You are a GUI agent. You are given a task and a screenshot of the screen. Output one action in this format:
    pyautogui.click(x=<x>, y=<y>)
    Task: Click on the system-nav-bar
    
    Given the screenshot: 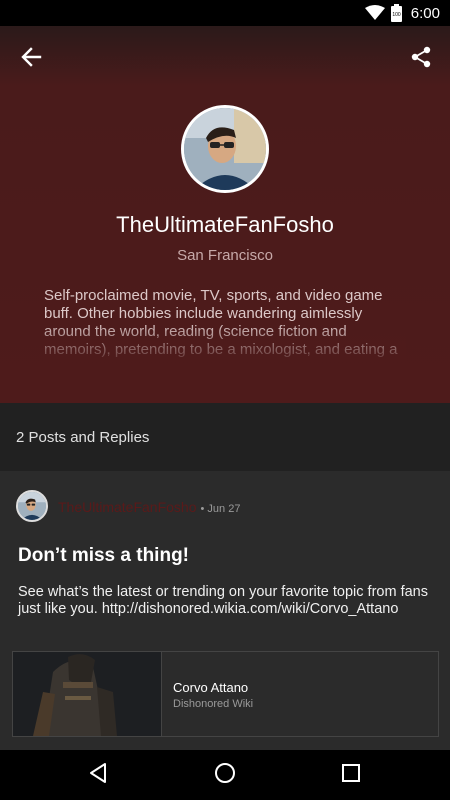 What is the action you would take?
    pyautogui.click(x=225, y=775)
    